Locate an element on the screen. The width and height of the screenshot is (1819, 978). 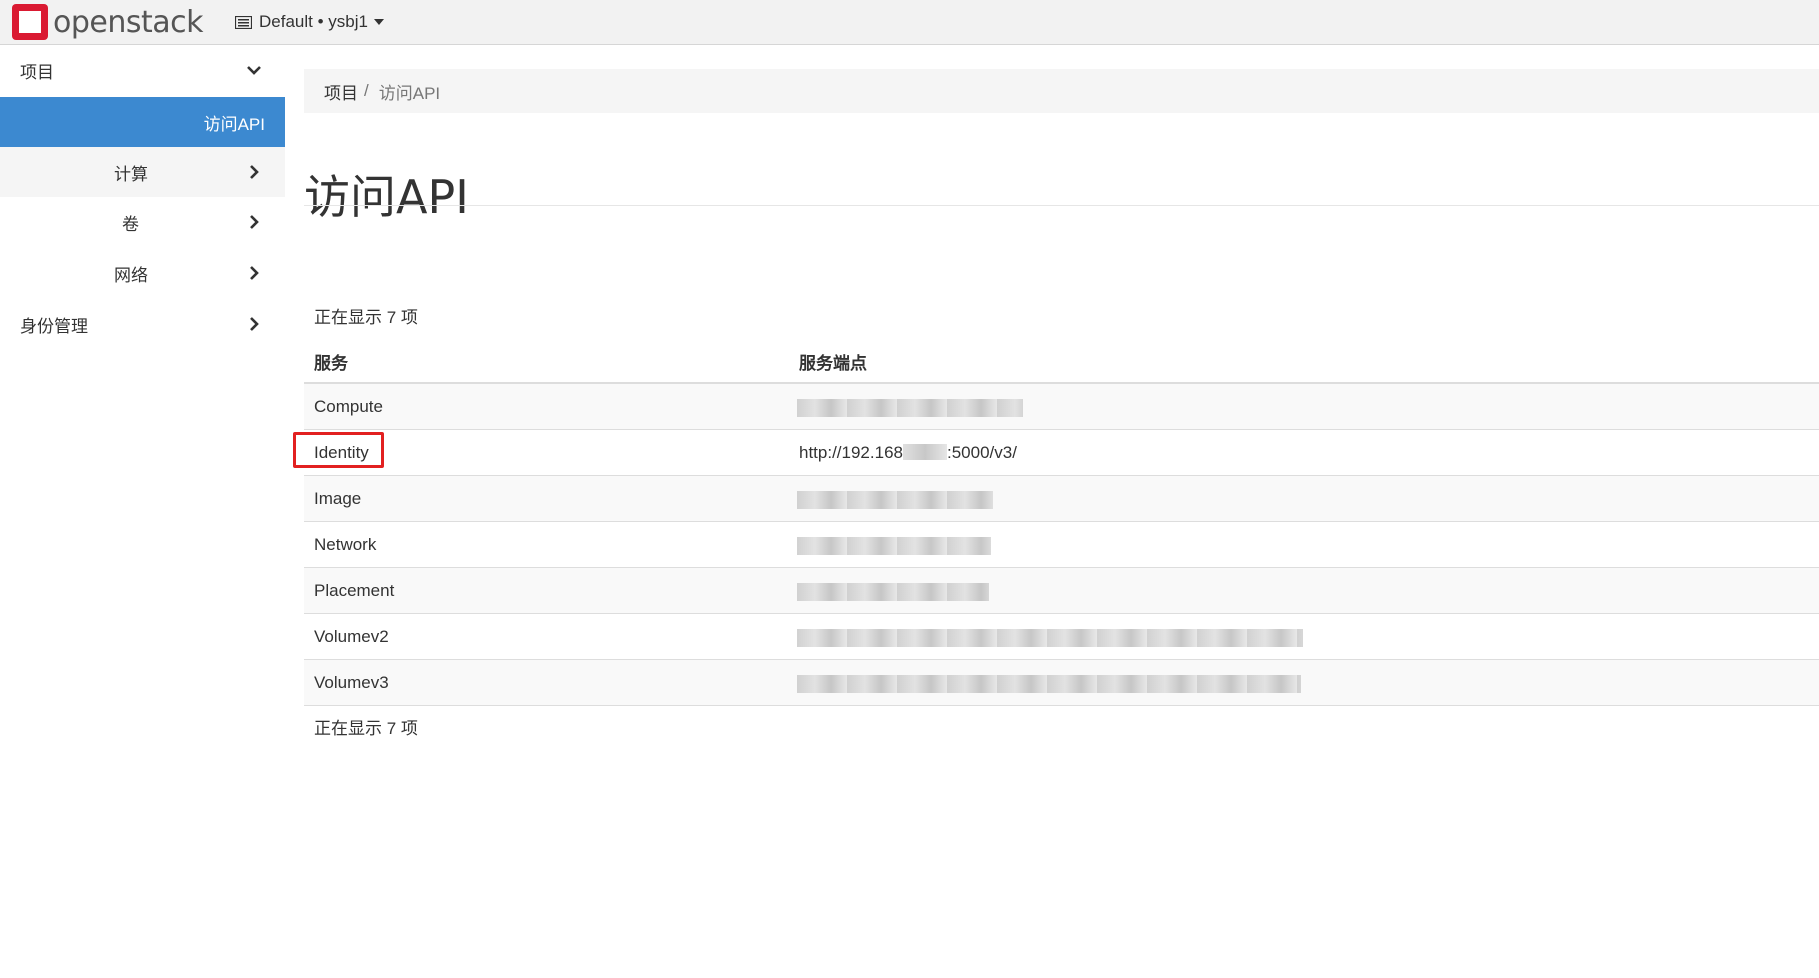
highlight-annotation-box is located at coordinates (338, 450).